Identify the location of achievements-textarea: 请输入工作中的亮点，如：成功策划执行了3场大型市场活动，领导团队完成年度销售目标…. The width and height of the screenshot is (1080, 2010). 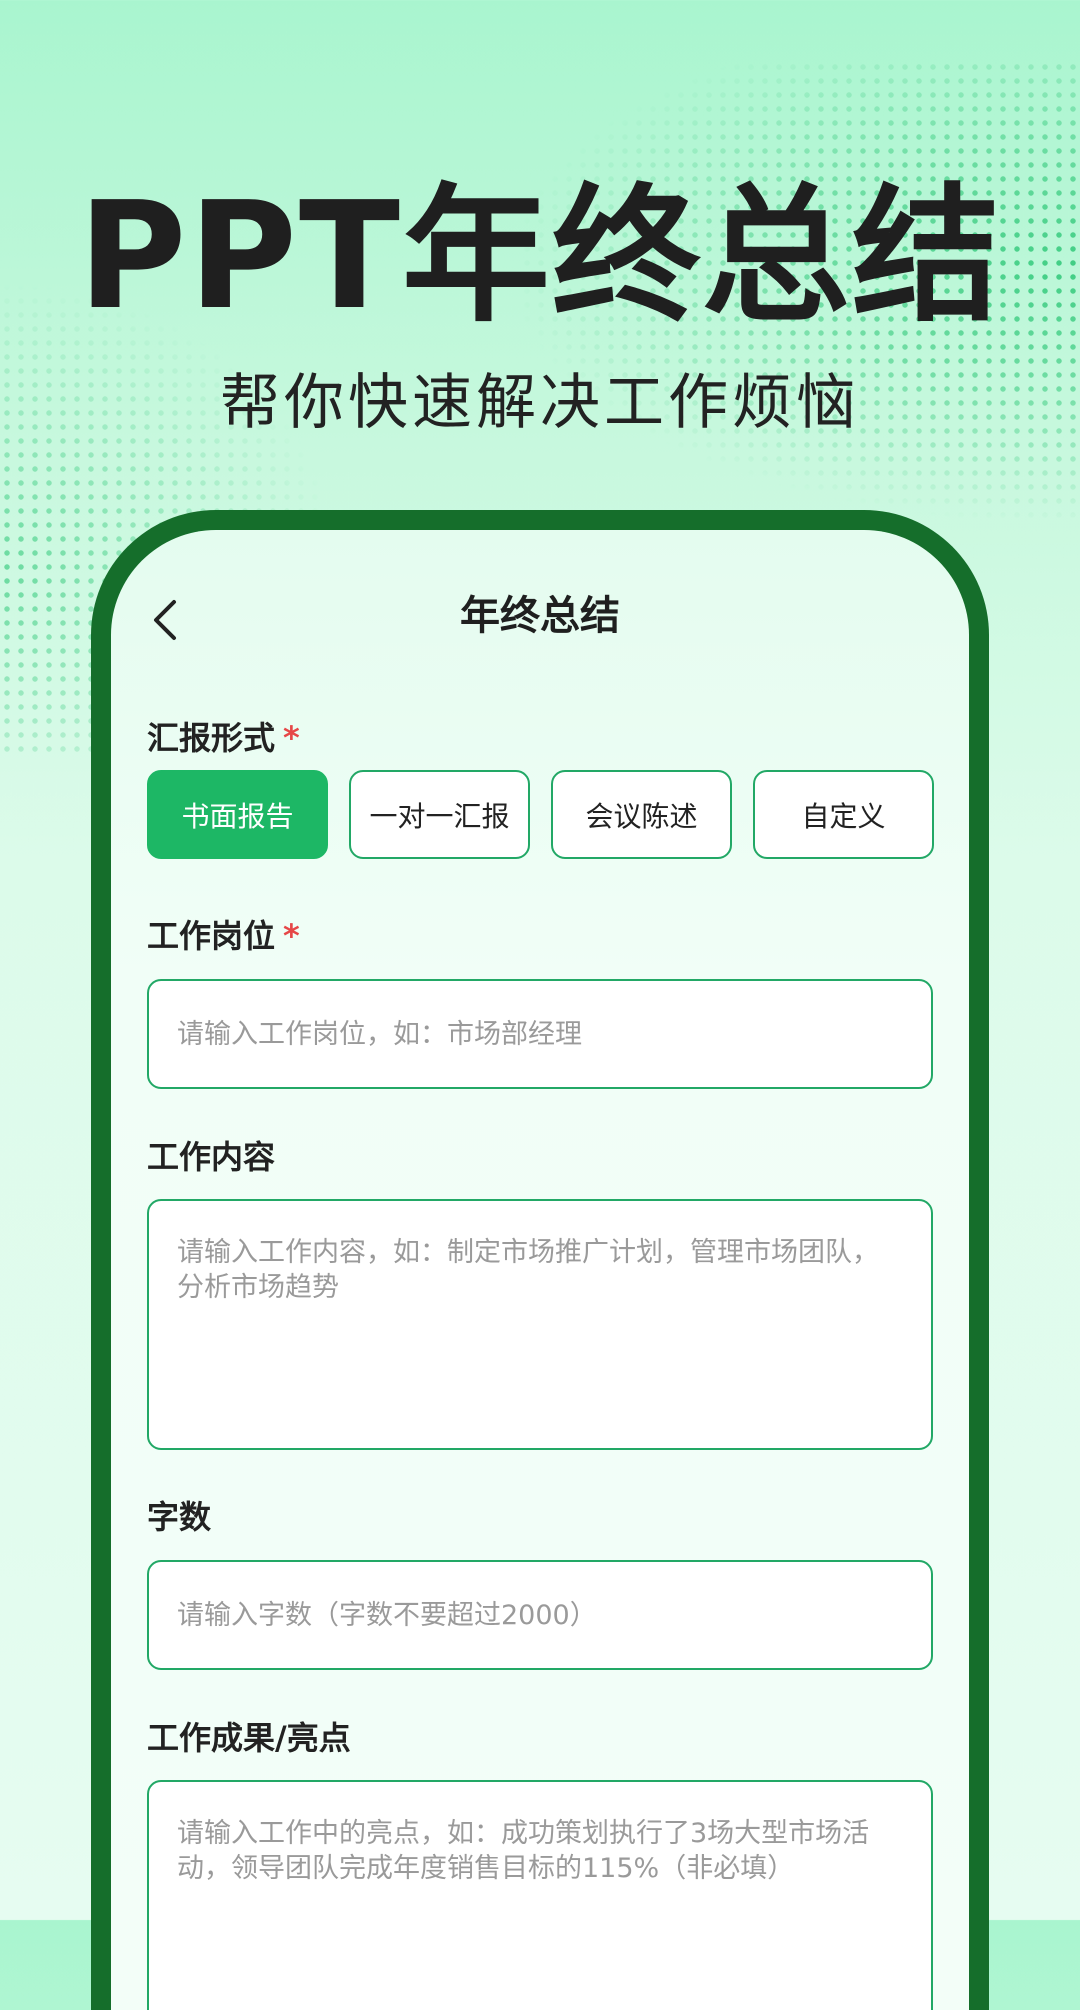
(540, 1895).